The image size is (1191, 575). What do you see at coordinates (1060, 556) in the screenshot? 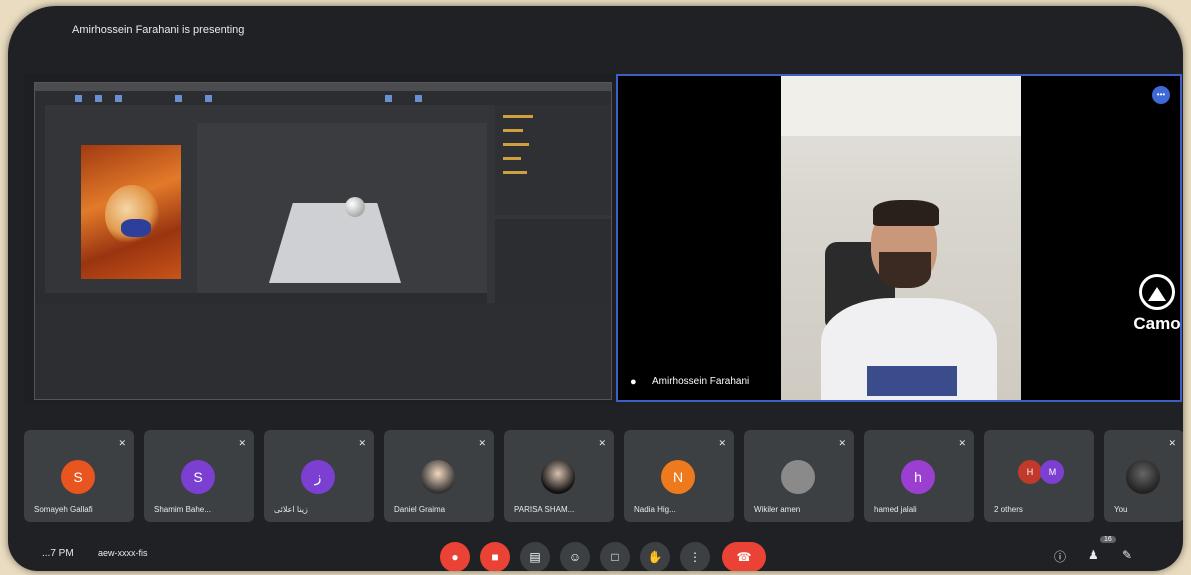
I see `info-icon: ⓘ` at bounding box center [1060, 556].